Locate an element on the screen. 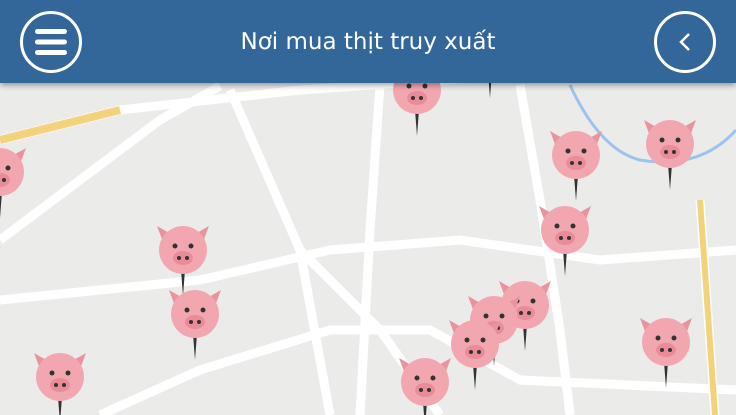 The height and width of the screenshot is (415, 736). menu-icon is located at coordinates (51, 41).